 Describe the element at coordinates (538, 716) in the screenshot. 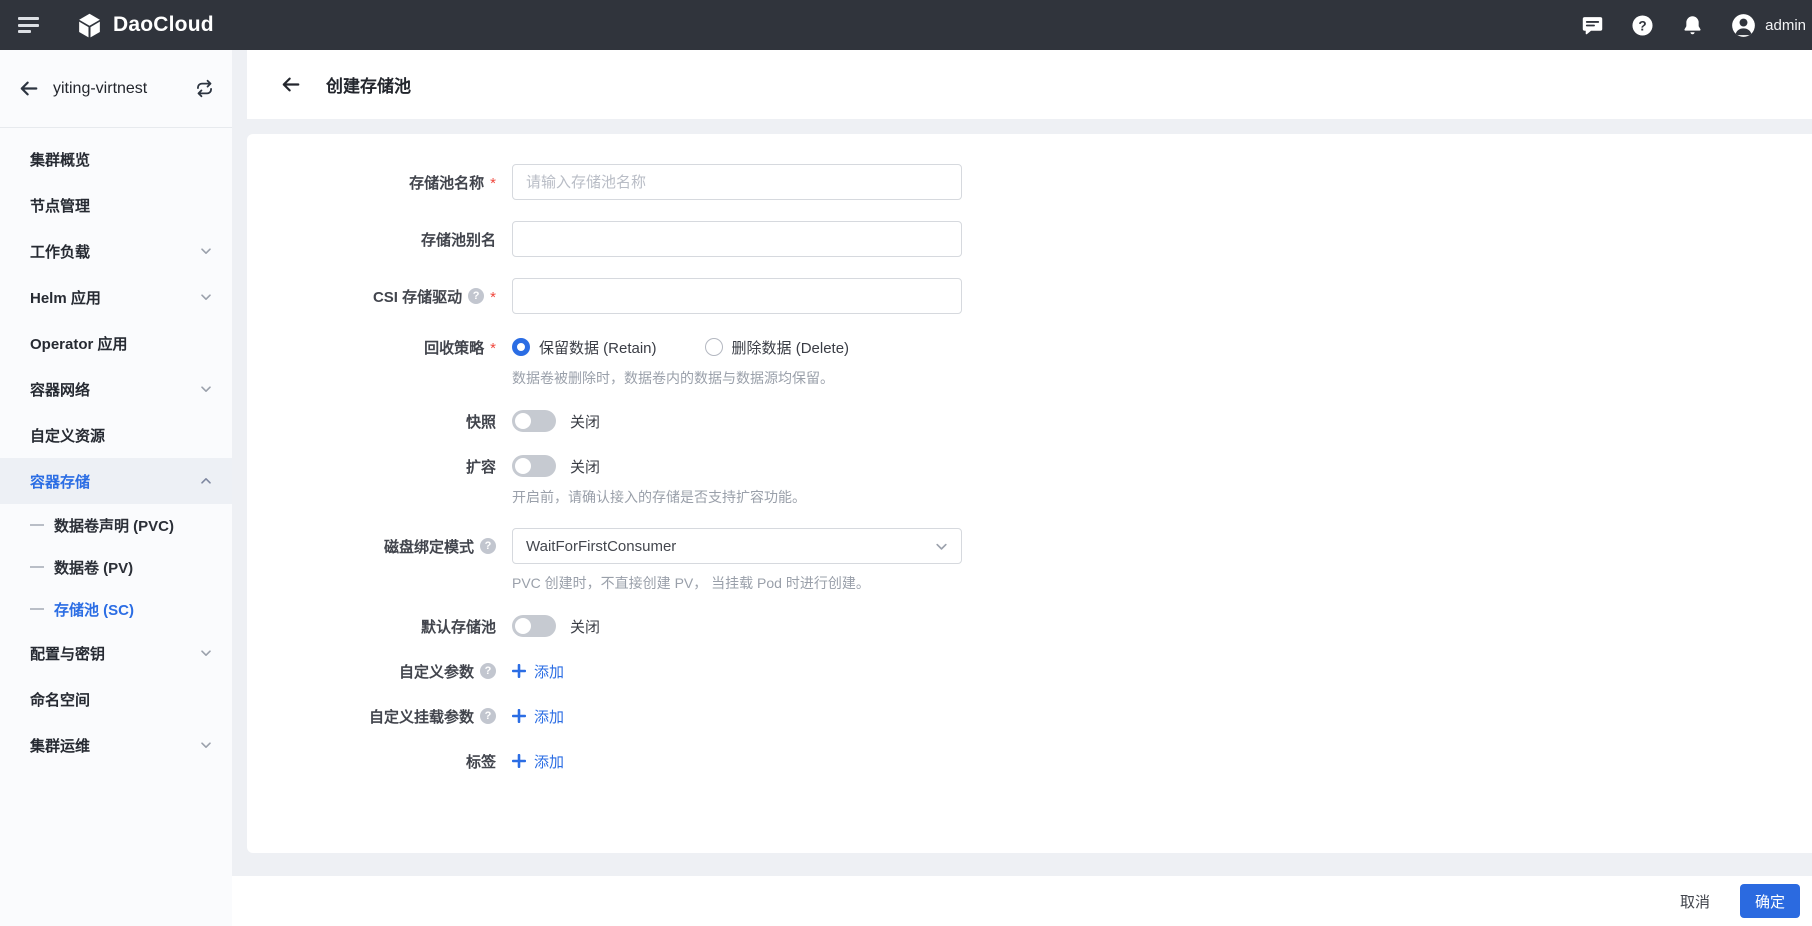

I see `add-custom-mount-param-button: 添加` at that location.